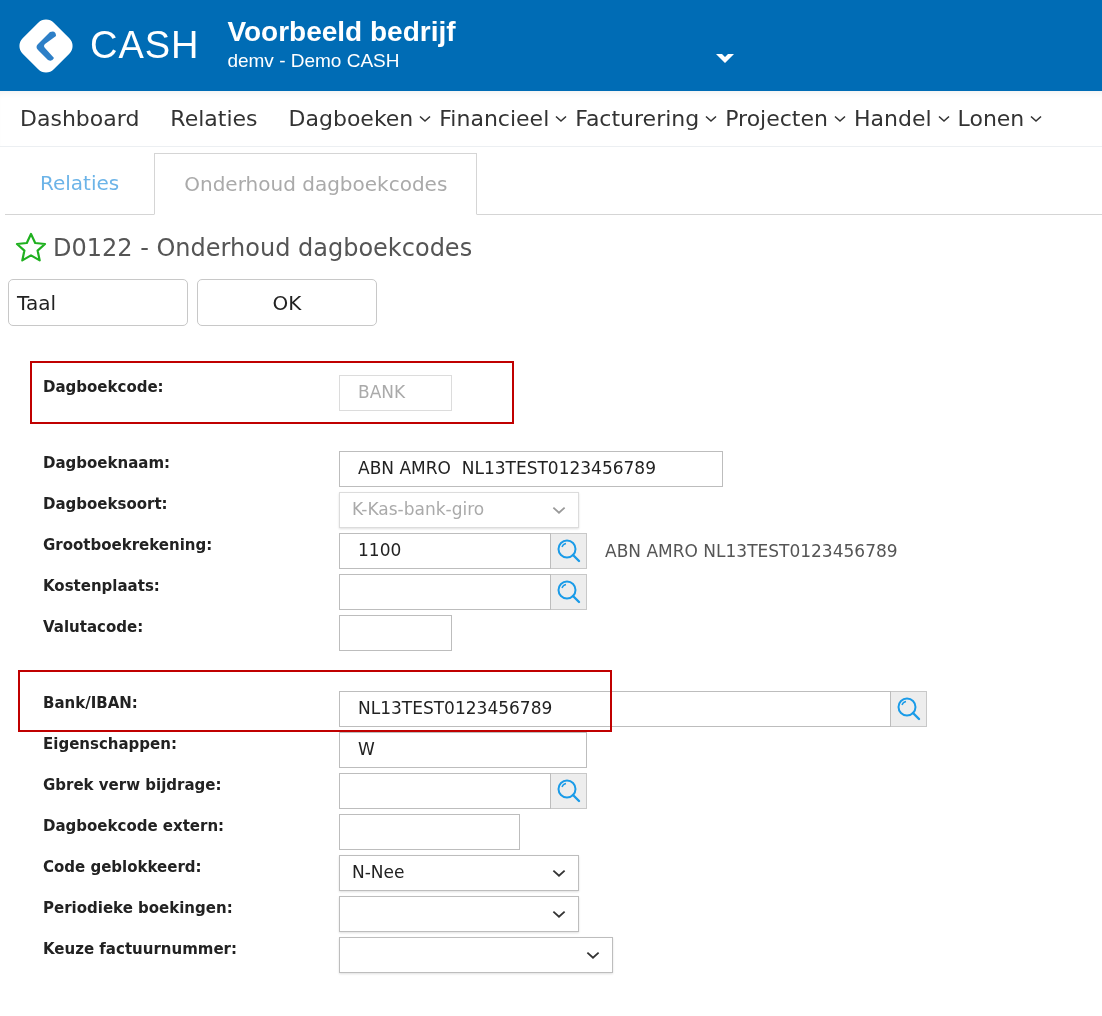 The width and height of the screenshot is (1102, 1016). Describe the element at coordinates (445, 551) in the screenshot. I see `input-field: 1100` at that location.